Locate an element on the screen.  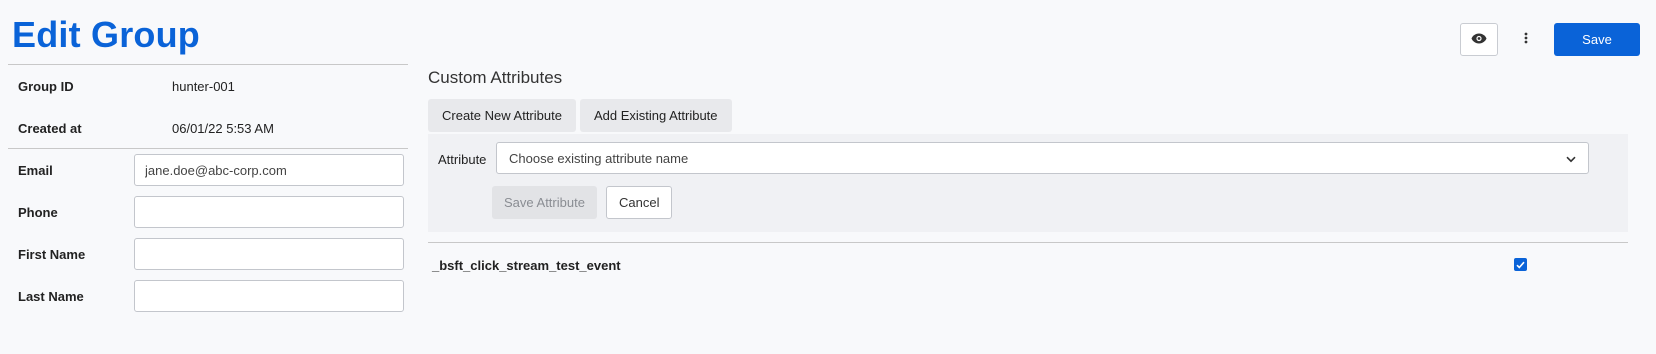
page-title: Edit Group is located at coordinates (106, 34).